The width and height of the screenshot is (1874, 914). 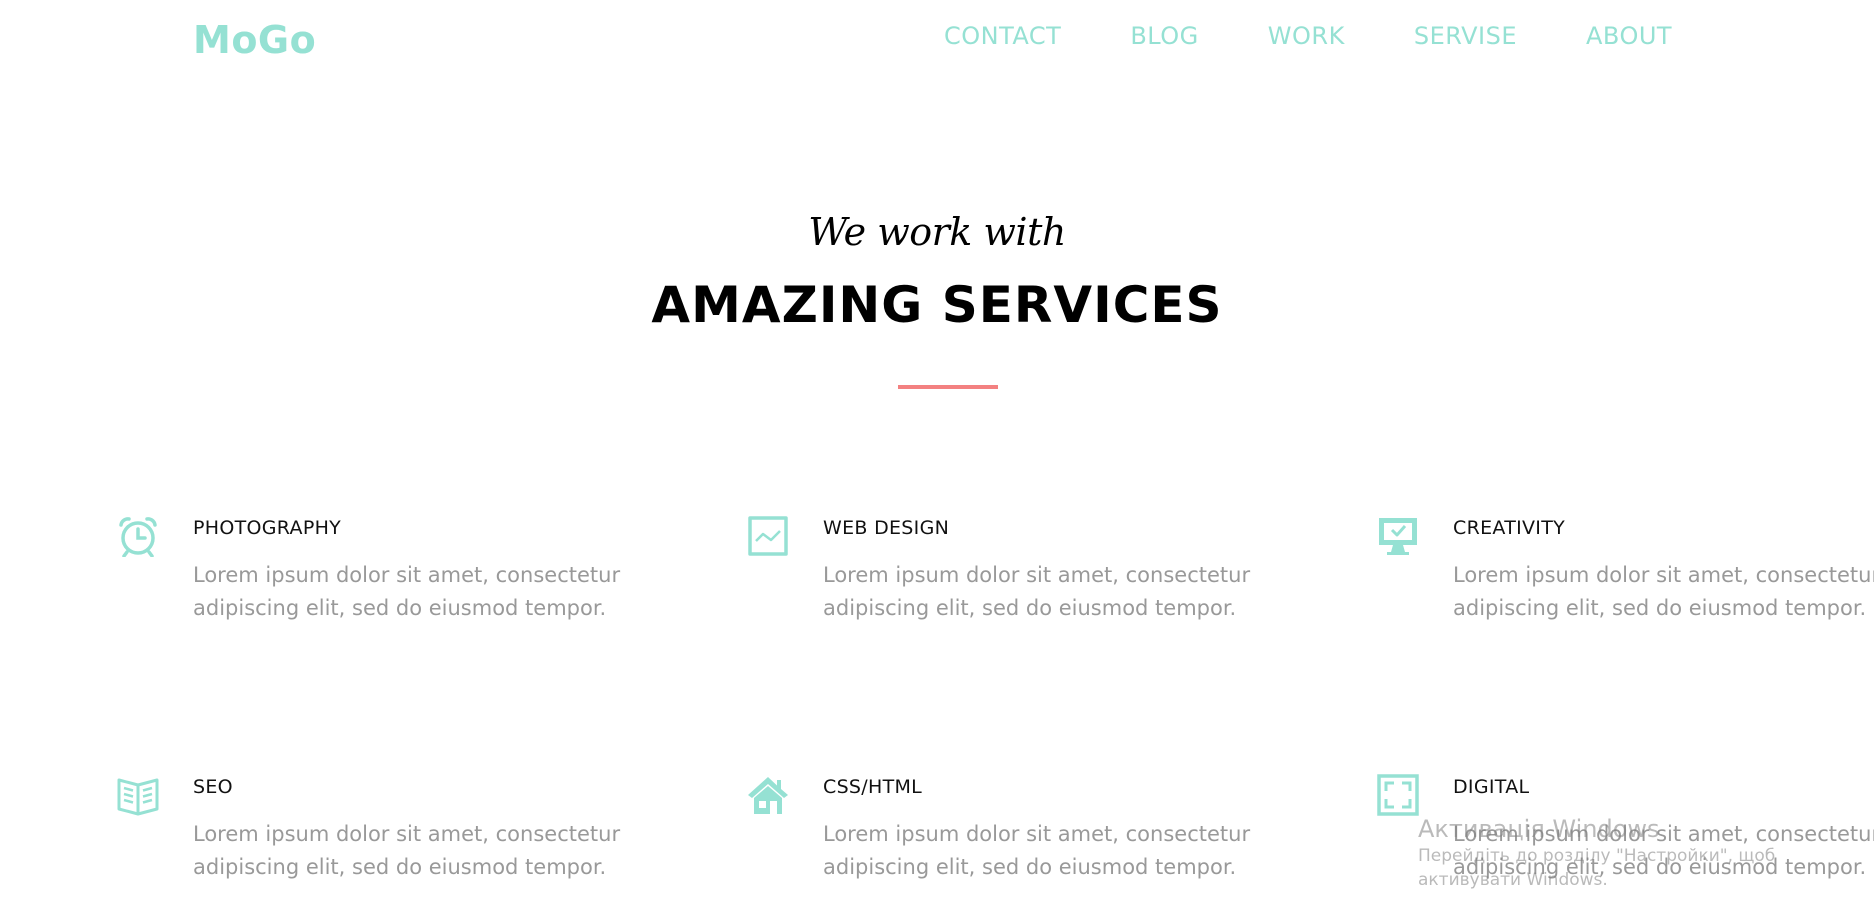 What do you see at coordinates (948, 387) in the screenshot?
I see `title-divider` at bounding box center [948, 387].